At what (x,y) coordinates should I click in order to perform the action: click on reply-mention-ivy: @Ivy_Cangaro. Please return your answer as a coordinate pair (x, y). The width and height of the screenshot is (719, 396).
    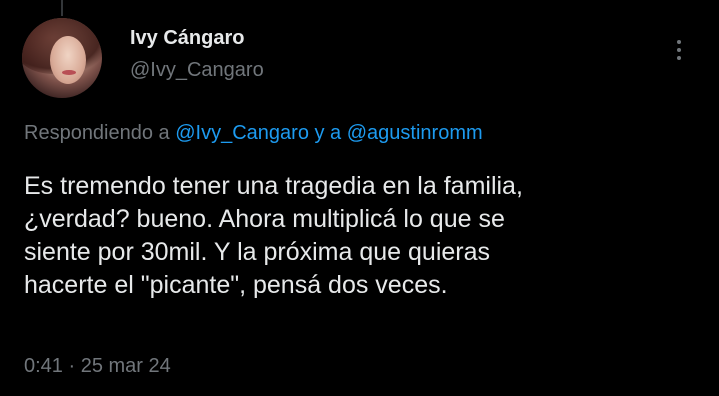
    Looking at the image, I should click on (242, 133).